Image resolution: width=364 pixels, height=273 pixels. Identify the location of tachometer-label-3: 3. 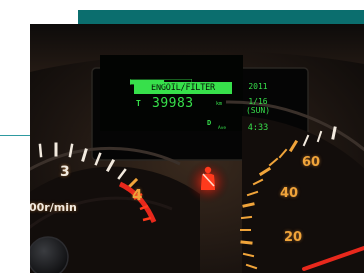
(65, 172).